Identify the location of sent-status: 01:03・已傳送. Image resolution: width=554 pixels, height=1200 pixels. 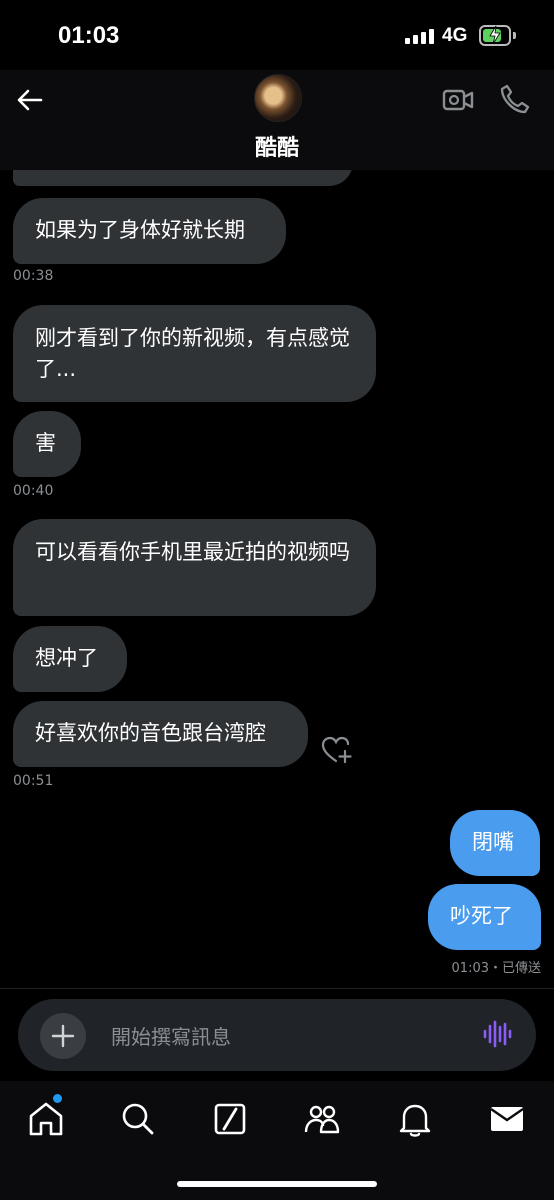
(496, 968).